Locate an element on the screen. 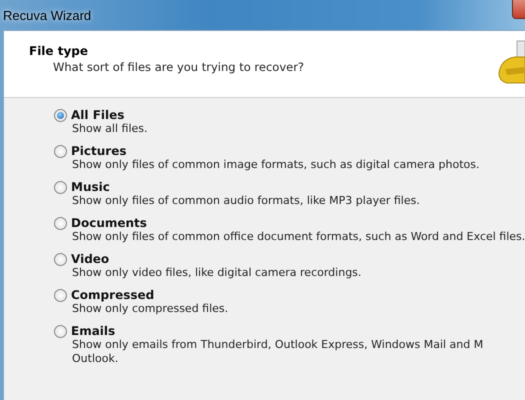 This screenshot has width=525, height=400. option-label: Music is located at coordinates (90, 187).